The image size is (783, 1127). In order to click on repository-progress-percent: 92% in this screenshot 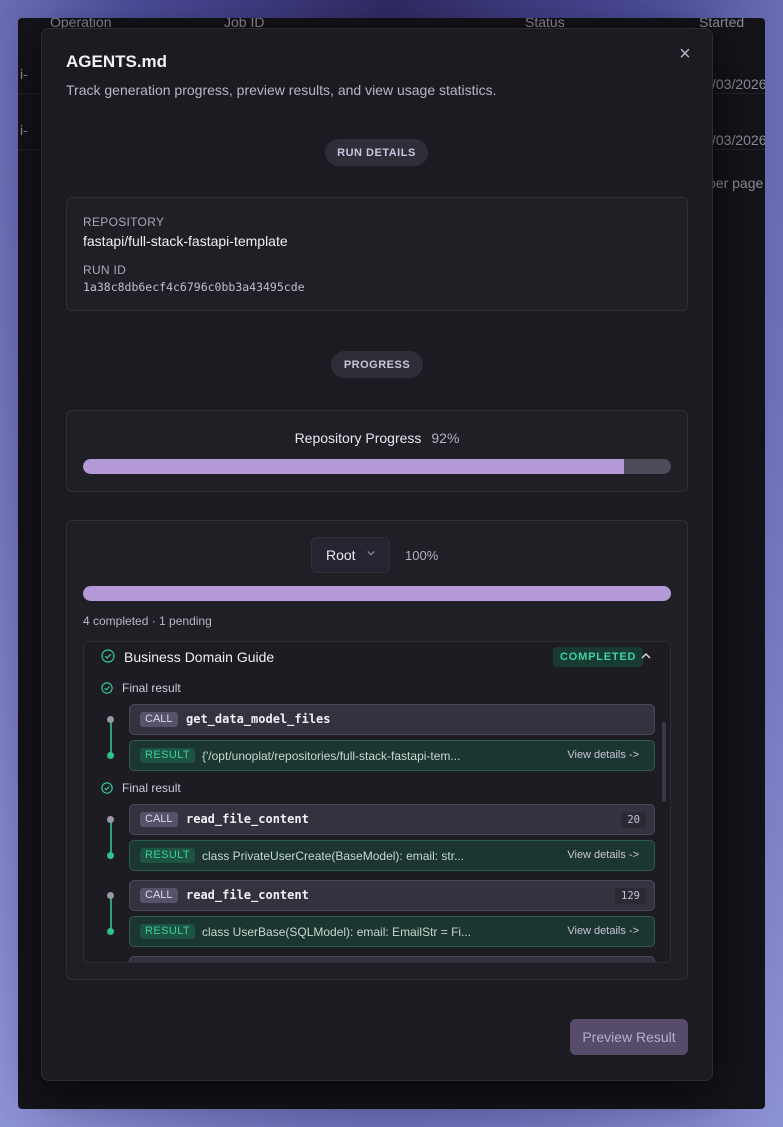, I will do `click(445, 438)`.